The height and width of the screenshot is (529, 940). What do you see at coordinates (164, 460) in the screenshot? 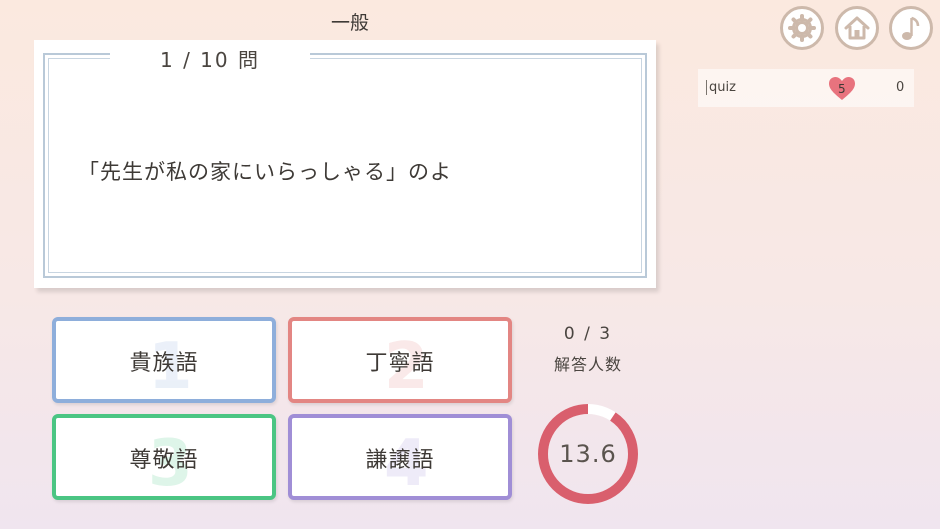
I see `answer-label: 尊敬語` at bounding box center [164, 460].